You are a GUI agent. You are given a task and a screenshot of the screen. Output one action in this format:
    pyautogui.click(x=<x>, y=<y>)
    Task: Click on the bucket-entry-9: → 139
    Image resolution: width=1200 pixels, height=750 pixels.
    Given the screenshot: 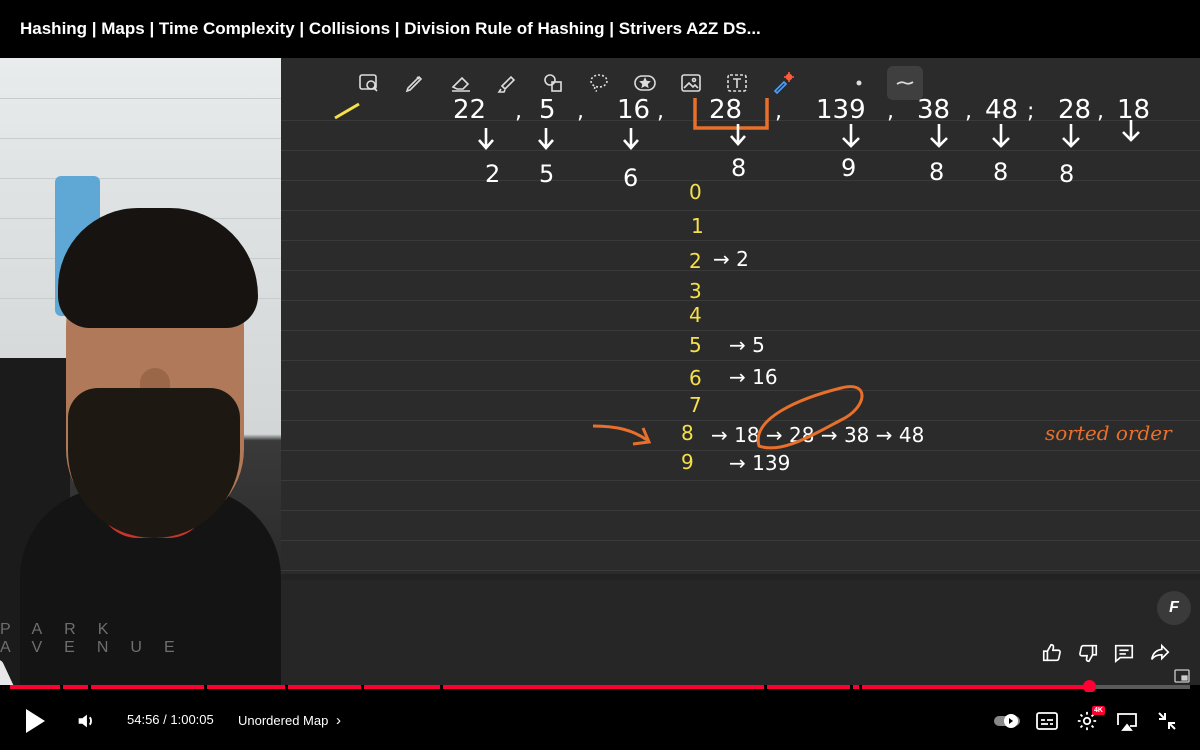 What is the action you would take?
    pyautogui.click(x=759, y=463)
    